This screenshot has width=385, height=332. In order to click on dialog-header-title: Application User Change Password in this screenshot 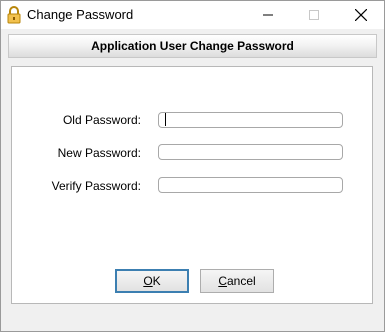, I will do `click(192, 46)`.